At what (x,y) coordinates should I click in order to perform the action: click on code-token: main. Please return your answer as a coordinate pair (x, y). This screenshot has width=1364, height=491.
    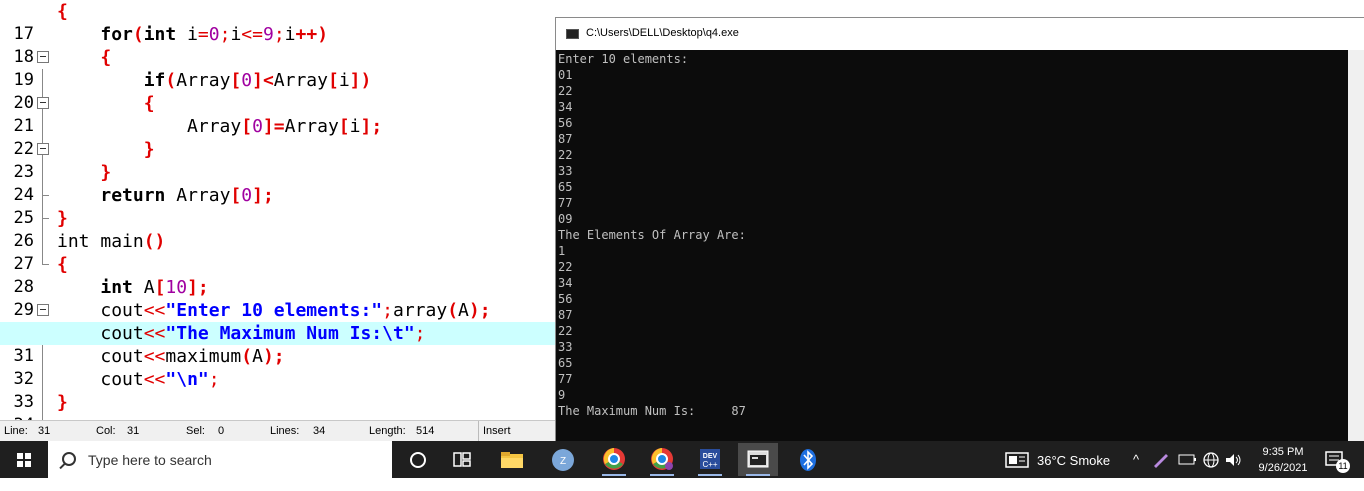
    Looking at the image, I should click on (116, 241).